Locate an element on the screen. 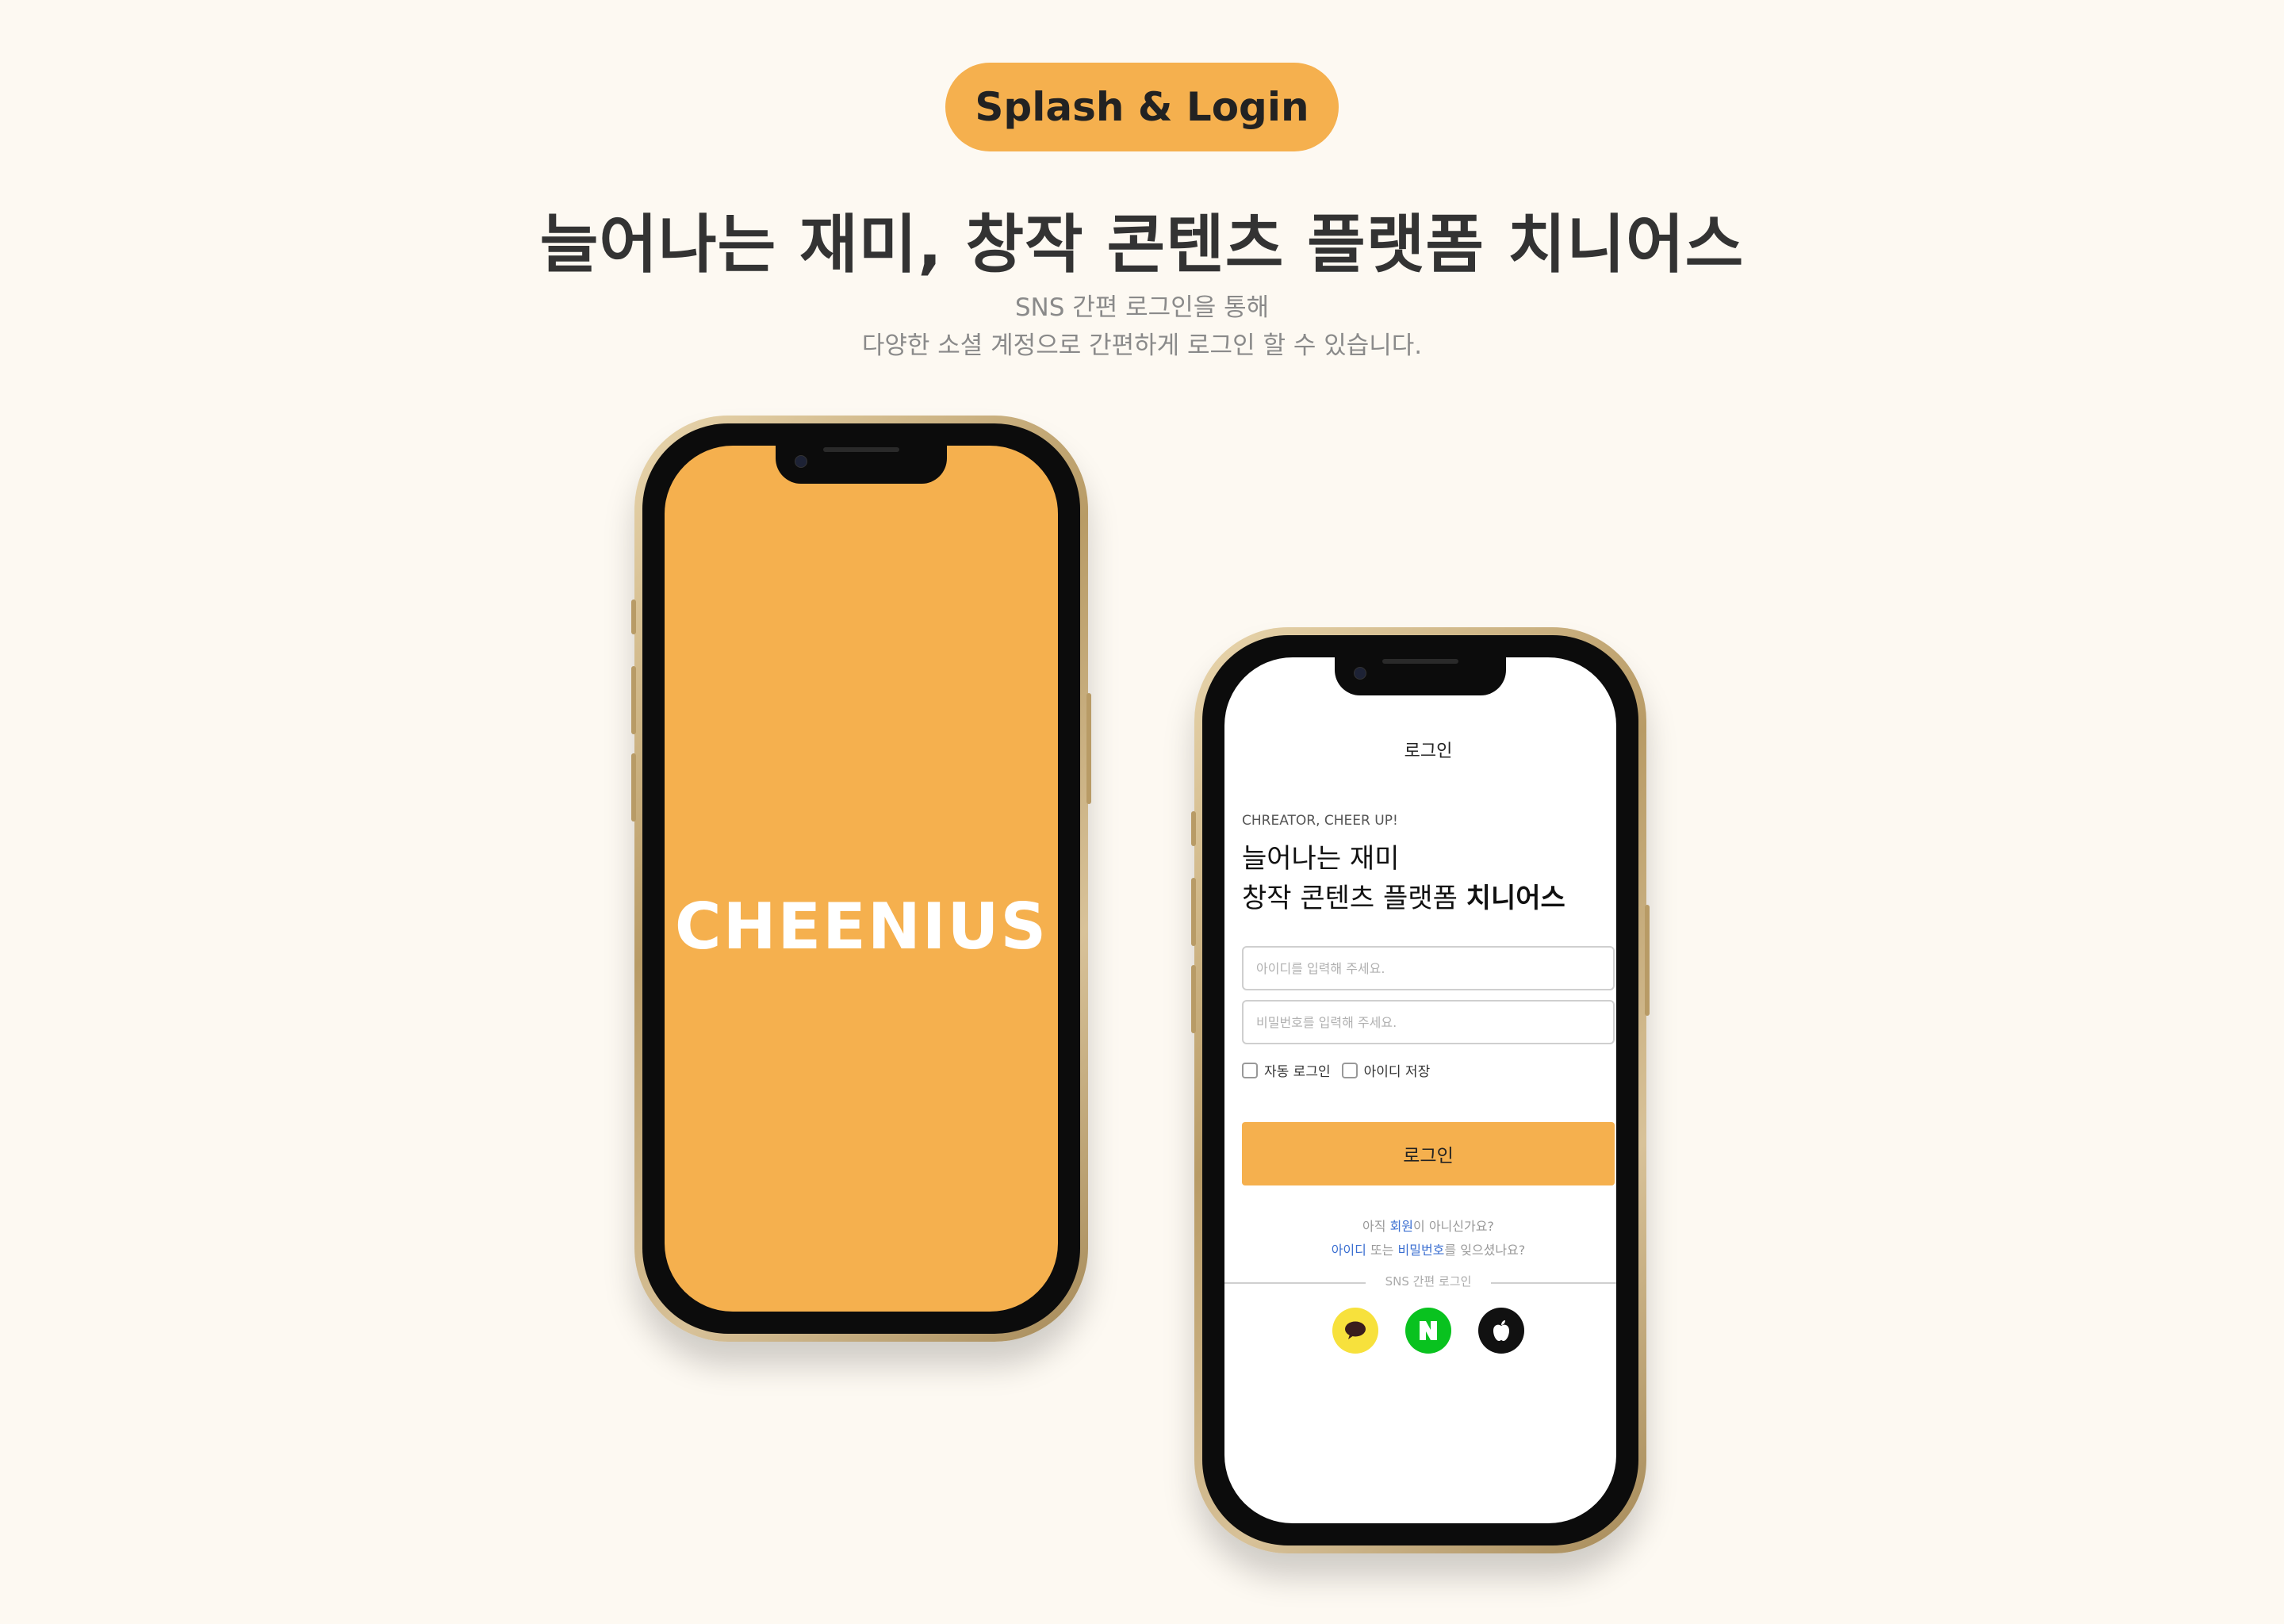 The width and height of the screenshot is (2284, 1624). splash-phone: CHEENIUS is located at coordinates (861, 879).